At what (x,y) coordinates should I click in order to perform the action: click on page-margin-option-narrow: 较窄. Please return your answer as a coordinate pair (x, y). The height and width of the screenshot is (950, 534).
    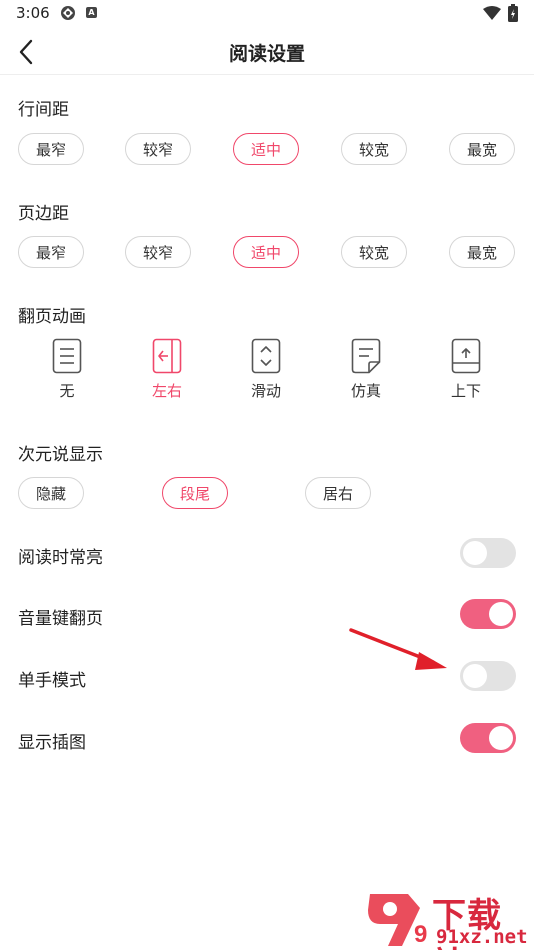
    Looking at the image, I should click on (158, 252).